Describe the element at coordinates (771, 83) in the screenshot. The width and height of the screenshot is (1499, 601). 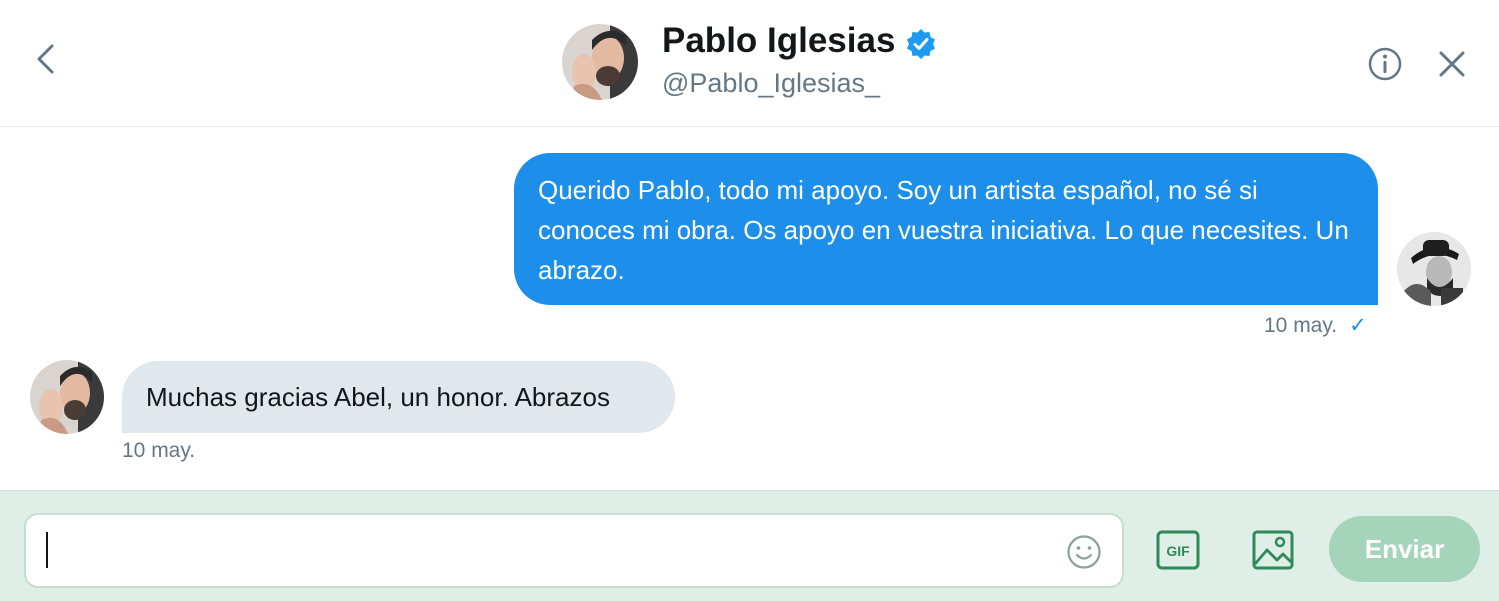
I see `contact-handle: @Pablo_Iglesias_` at that location.